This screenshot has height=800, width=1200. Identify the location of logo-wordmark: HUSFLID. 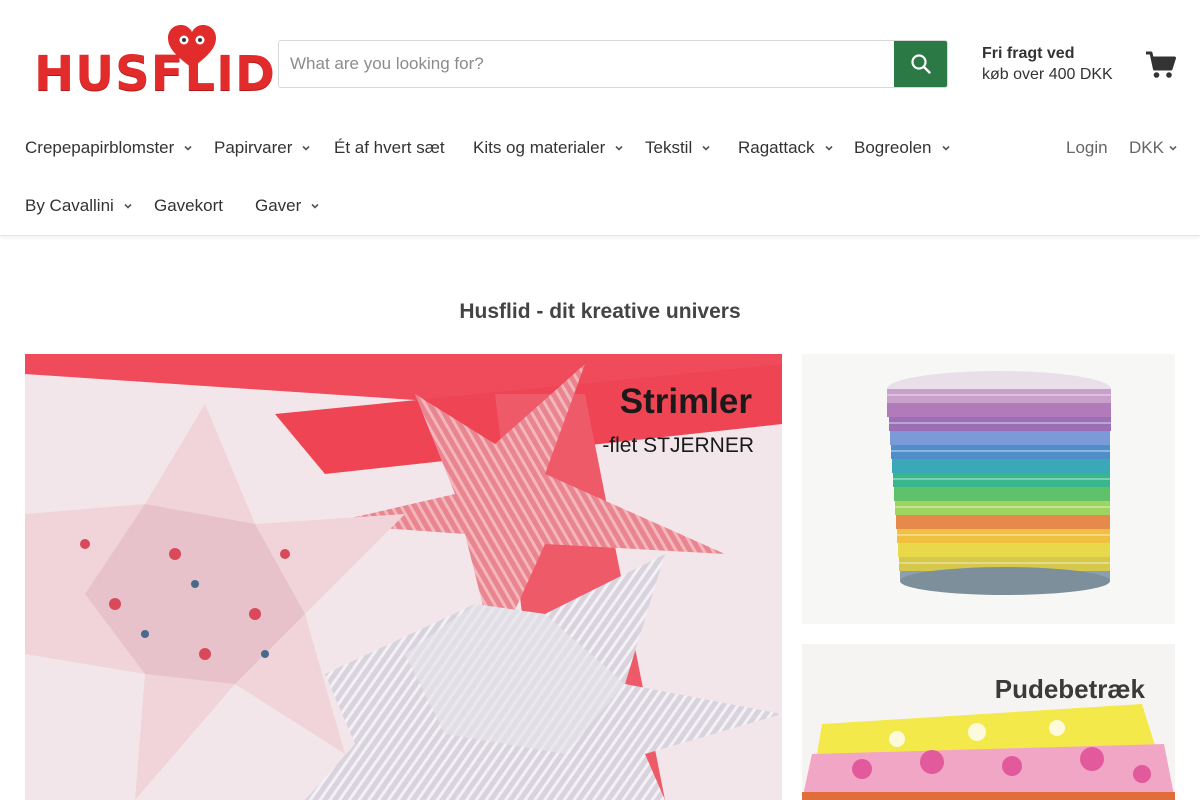
(155, 74).